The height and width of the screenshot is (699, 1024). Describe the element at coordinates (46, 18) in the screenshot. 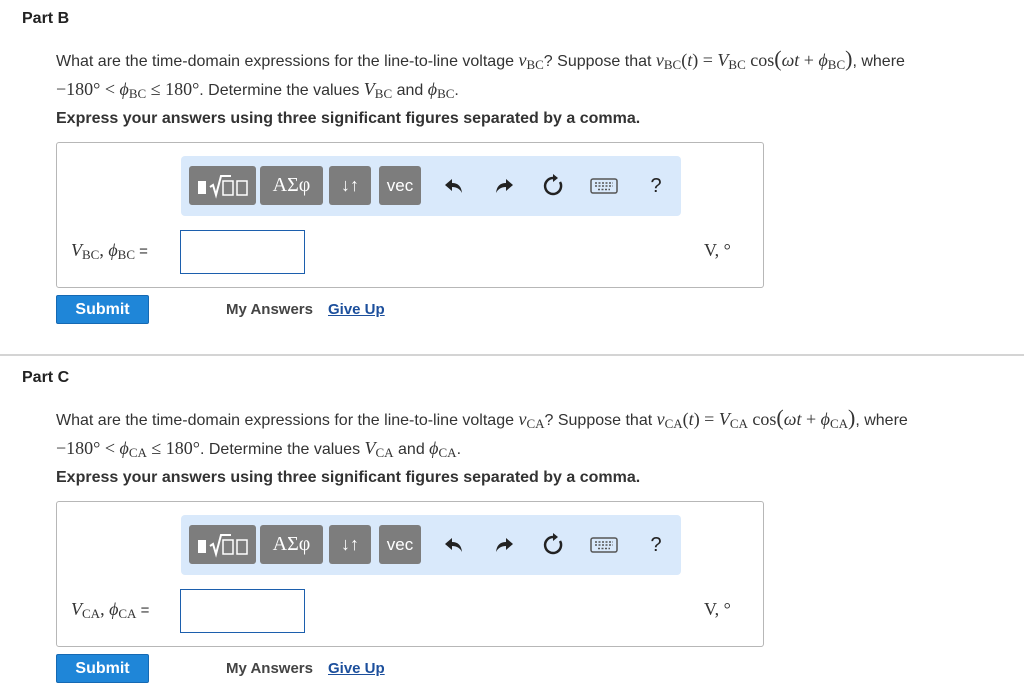

I see `part-title: Part B` at that location.